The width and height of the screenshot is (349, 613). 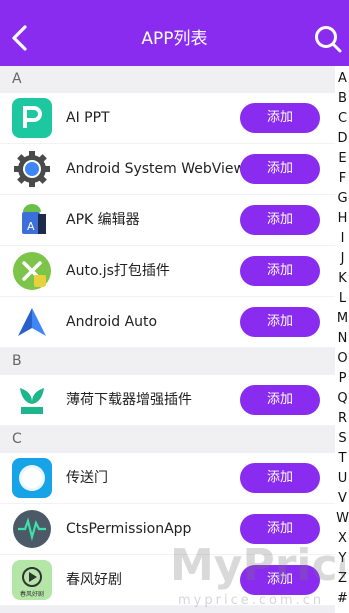 I want to click on index-letter: I, so click(x=342, y=238).